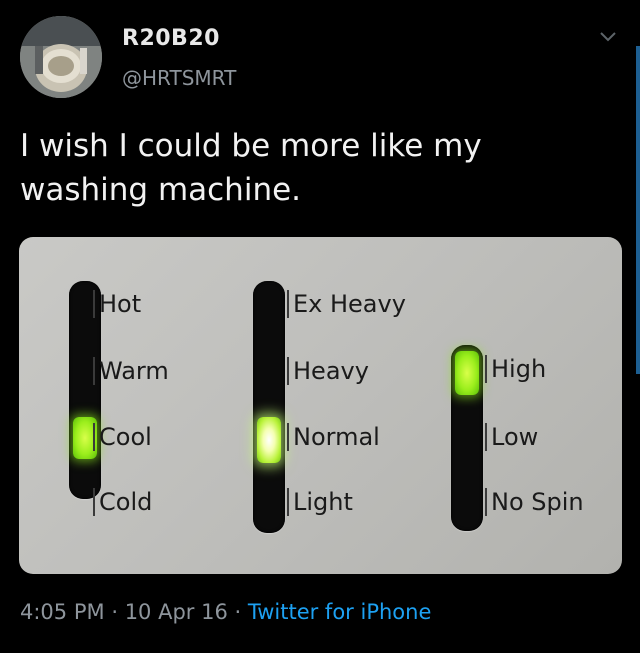 Image resolution: width=640 pixels, height=653 pixels. What do you see at coordinates (467, 373) in the screenshot?
I see `spin-led` at bounding box center [467, 373].